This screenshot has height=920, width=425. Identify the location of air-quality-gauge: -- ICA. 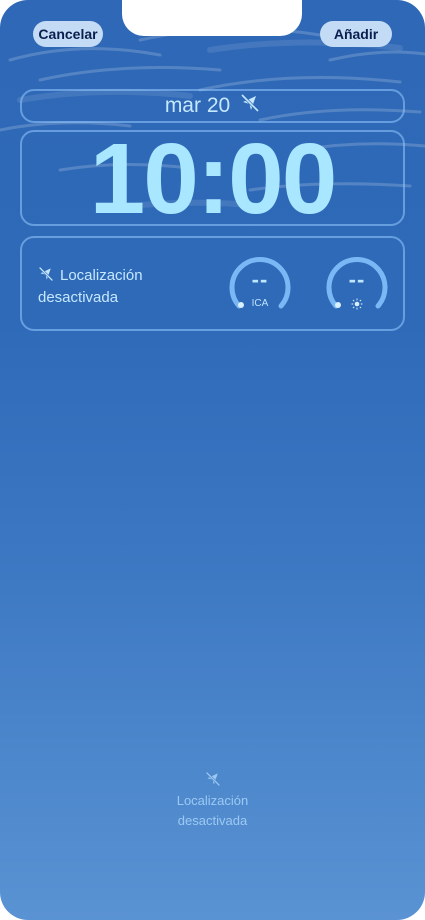
(260, 287).